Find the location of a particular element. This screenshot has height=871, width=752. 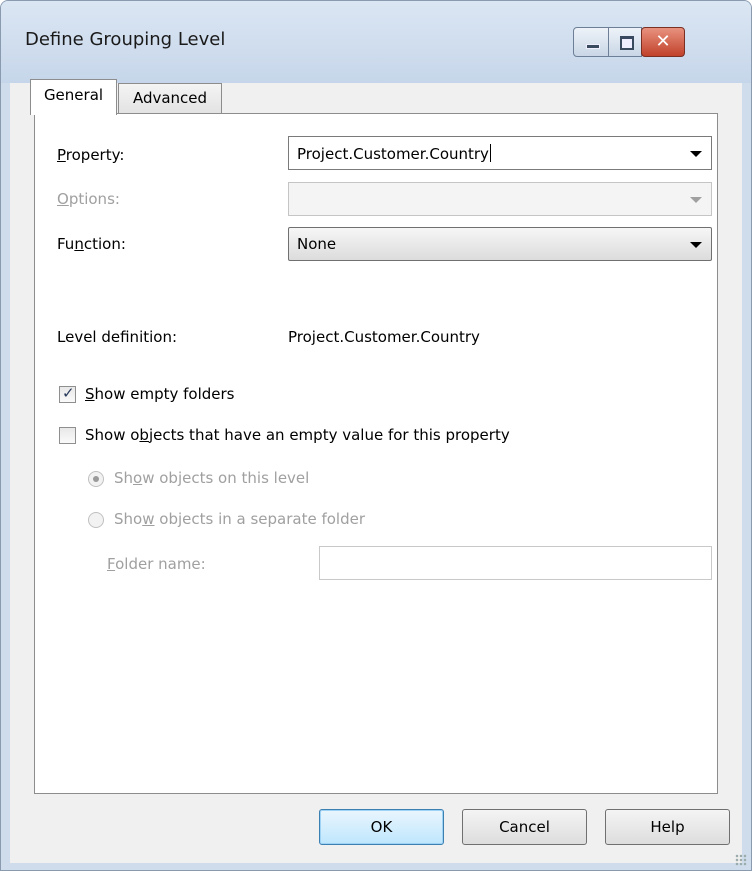

folder-name-label: Folder name: is located at coordinates (156, 564).